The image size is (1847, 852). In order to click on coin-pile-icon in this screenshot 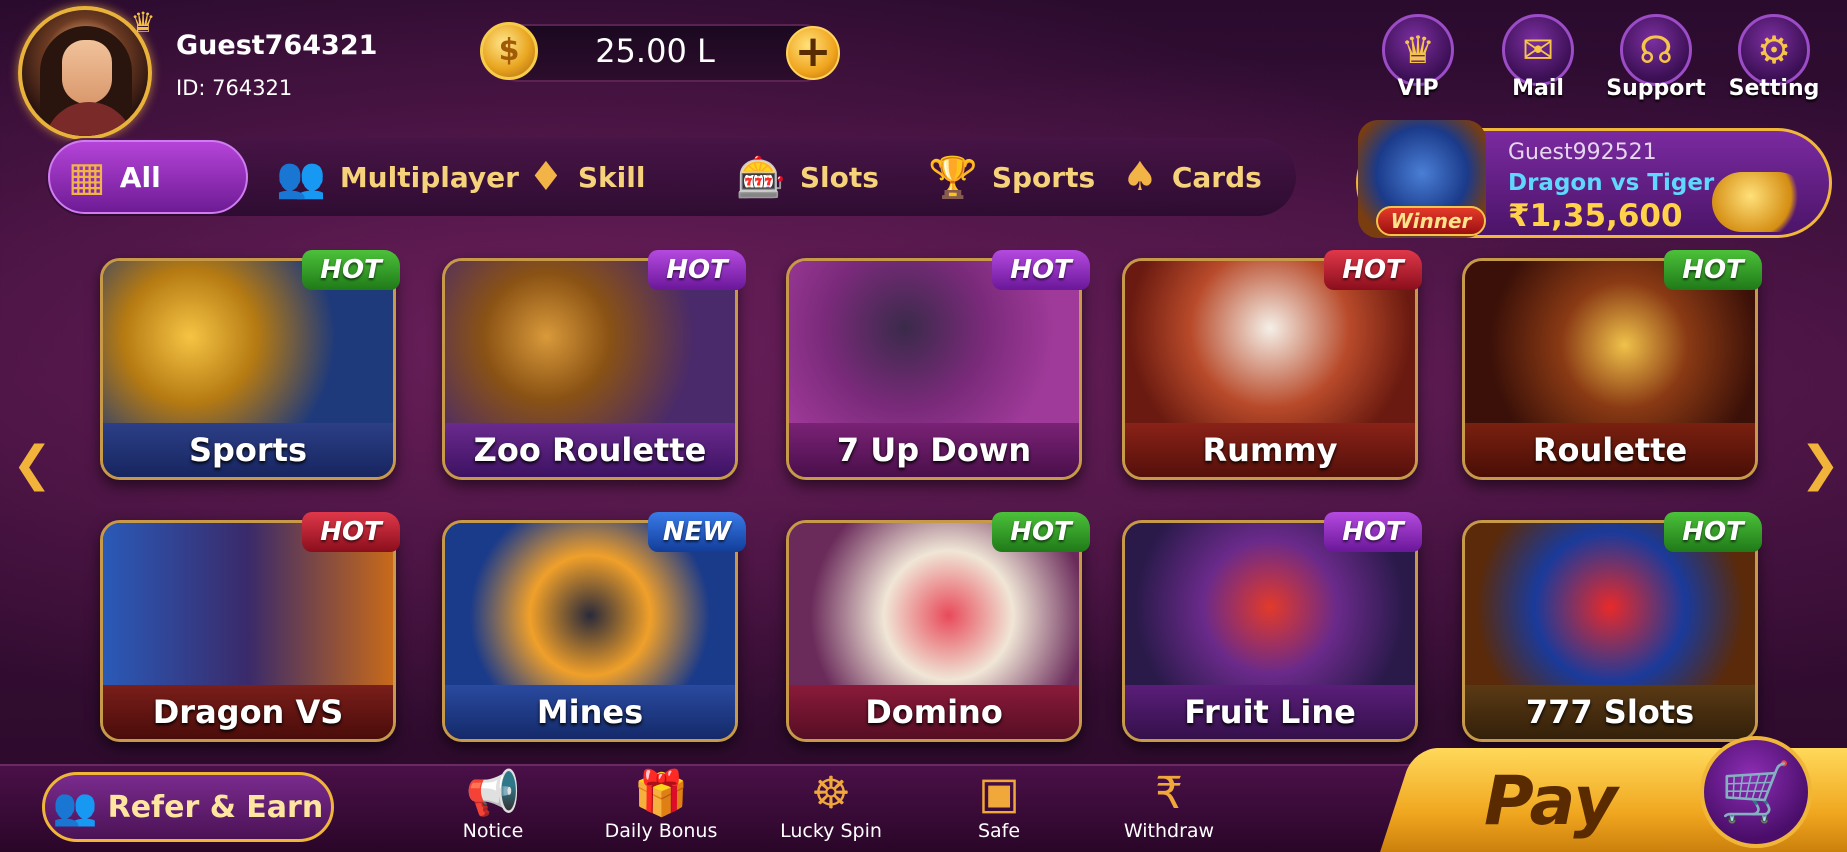, I will do `click(1760, 202)`.